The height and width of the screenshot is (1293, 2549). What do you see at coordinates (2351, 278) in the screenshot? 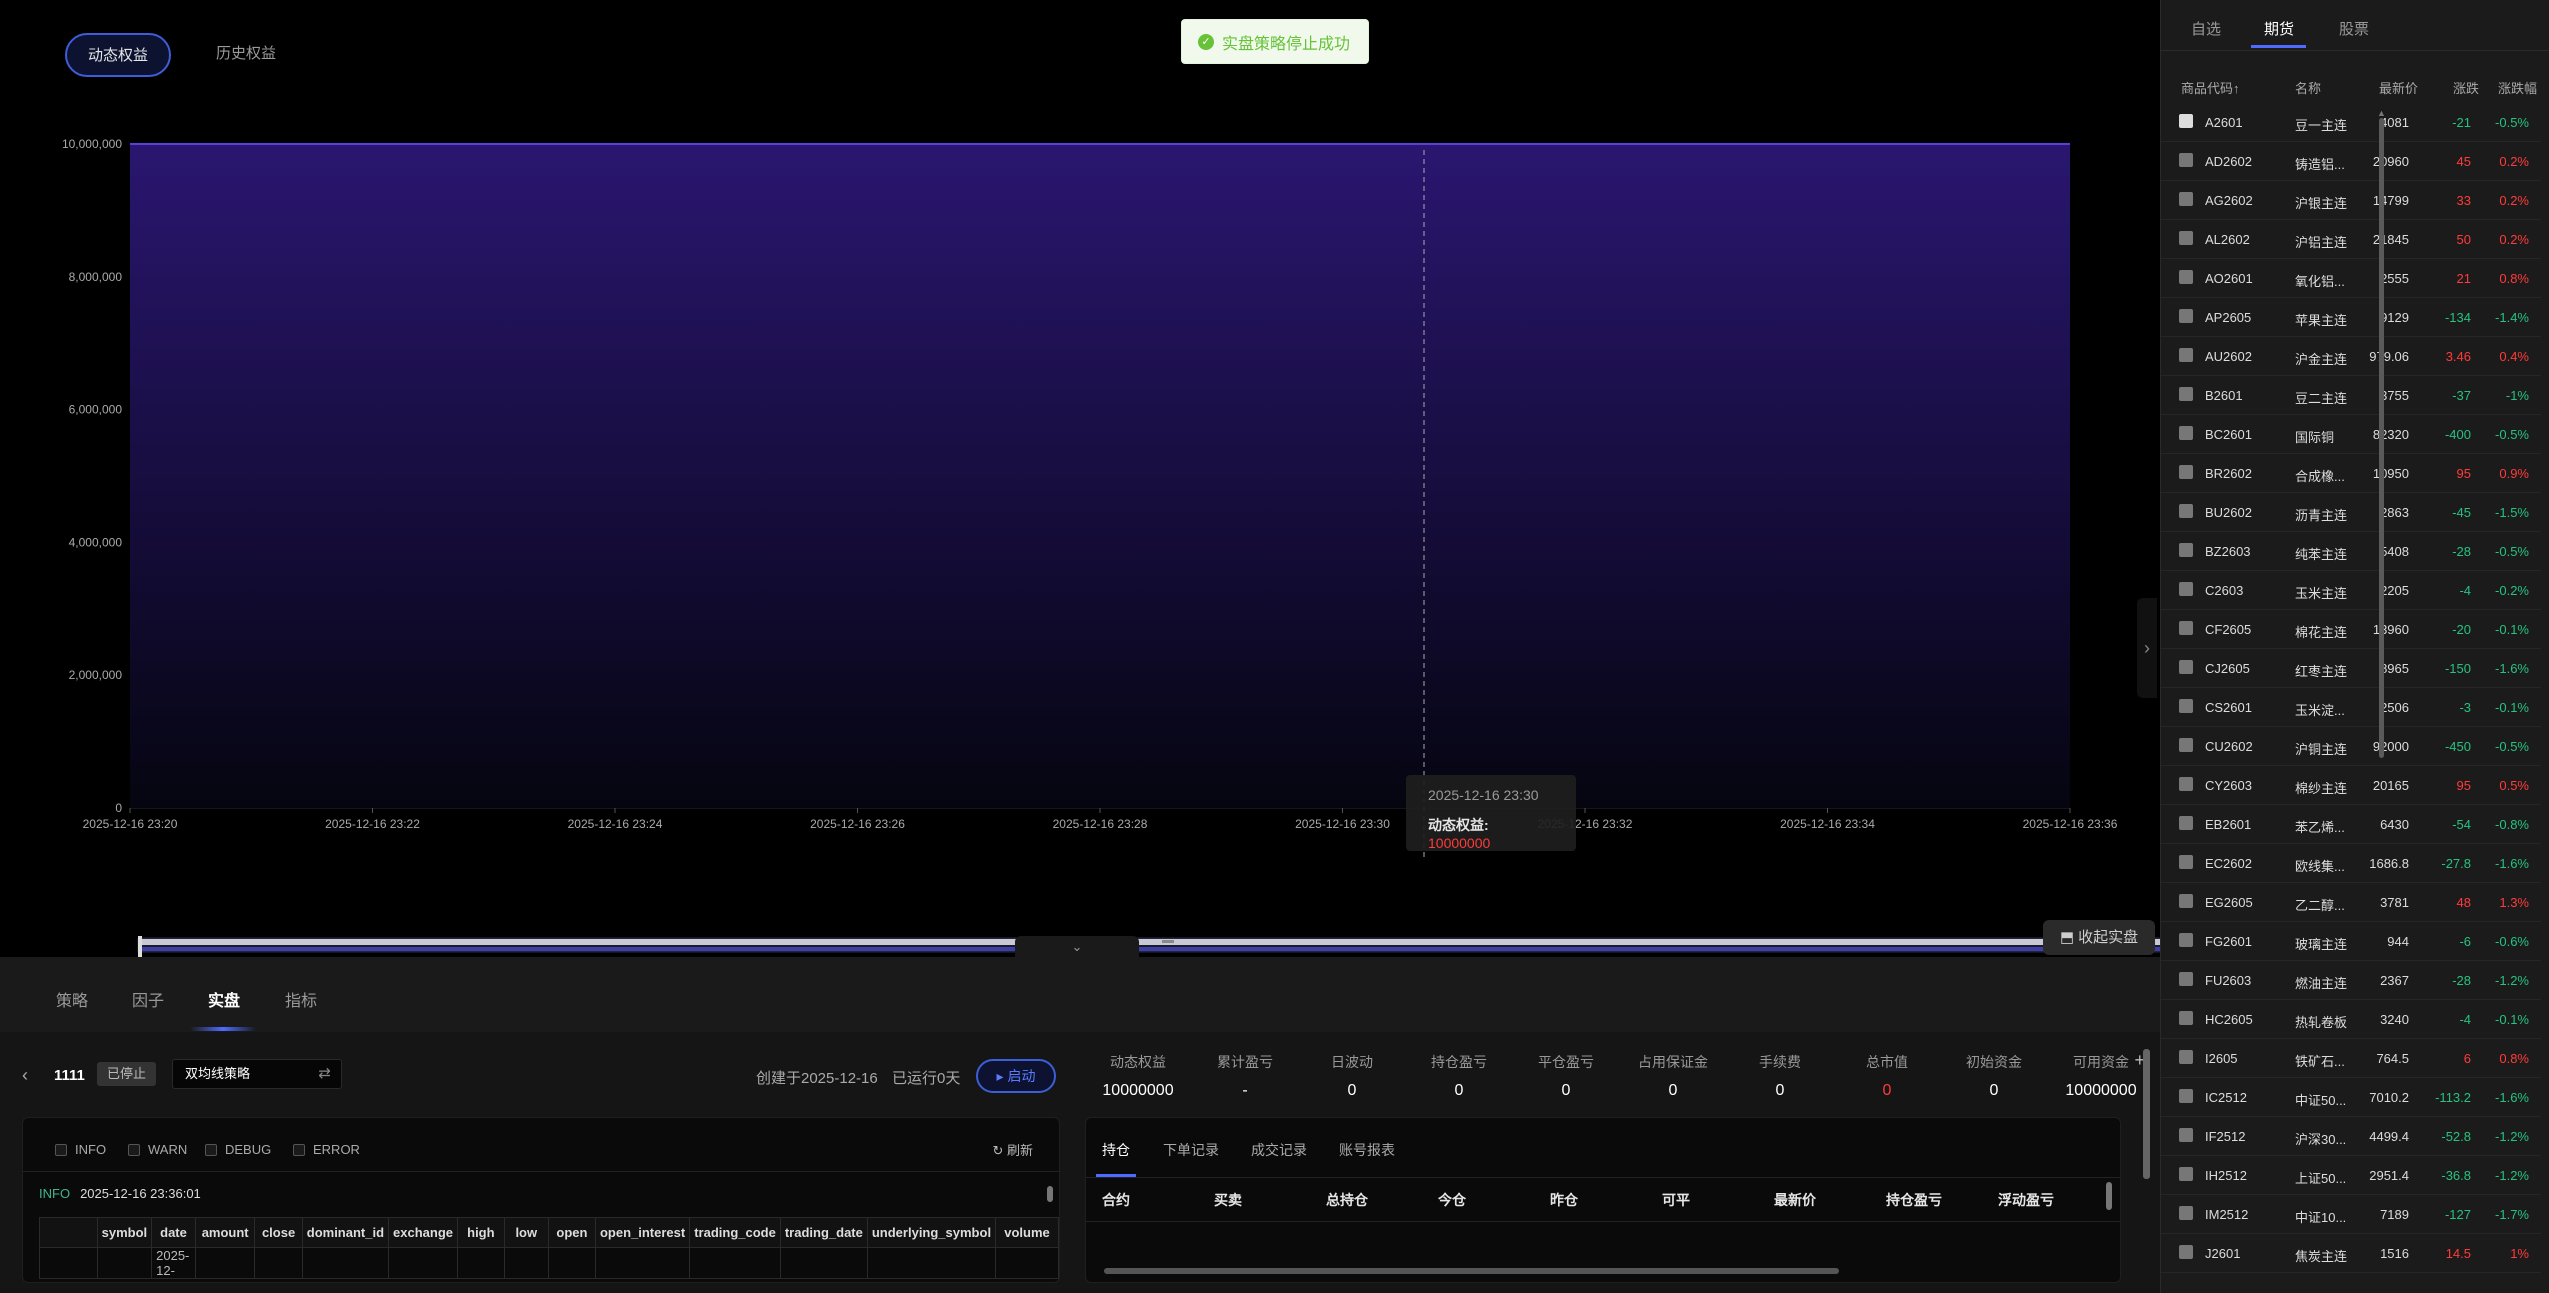
I see `watchlist-row: AO2601 氧化铝... 2555 21 0.8%` at bounding box center [2351, 278].